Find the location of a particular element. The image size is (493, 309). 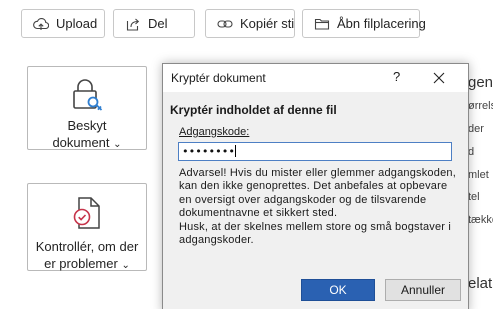

bg-text: gens is located at coordinates (480, 82).